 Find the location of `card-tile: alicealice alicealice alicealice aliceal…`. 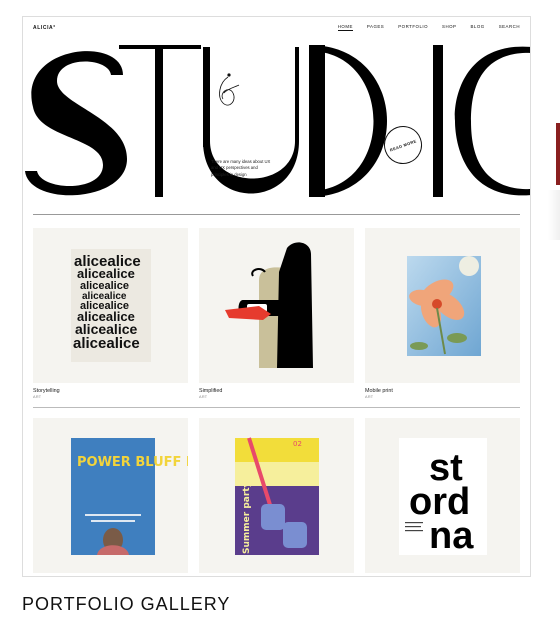

card-tile: alicealice alicealice alicealice aliceal… is located at coordinates (110, 305).